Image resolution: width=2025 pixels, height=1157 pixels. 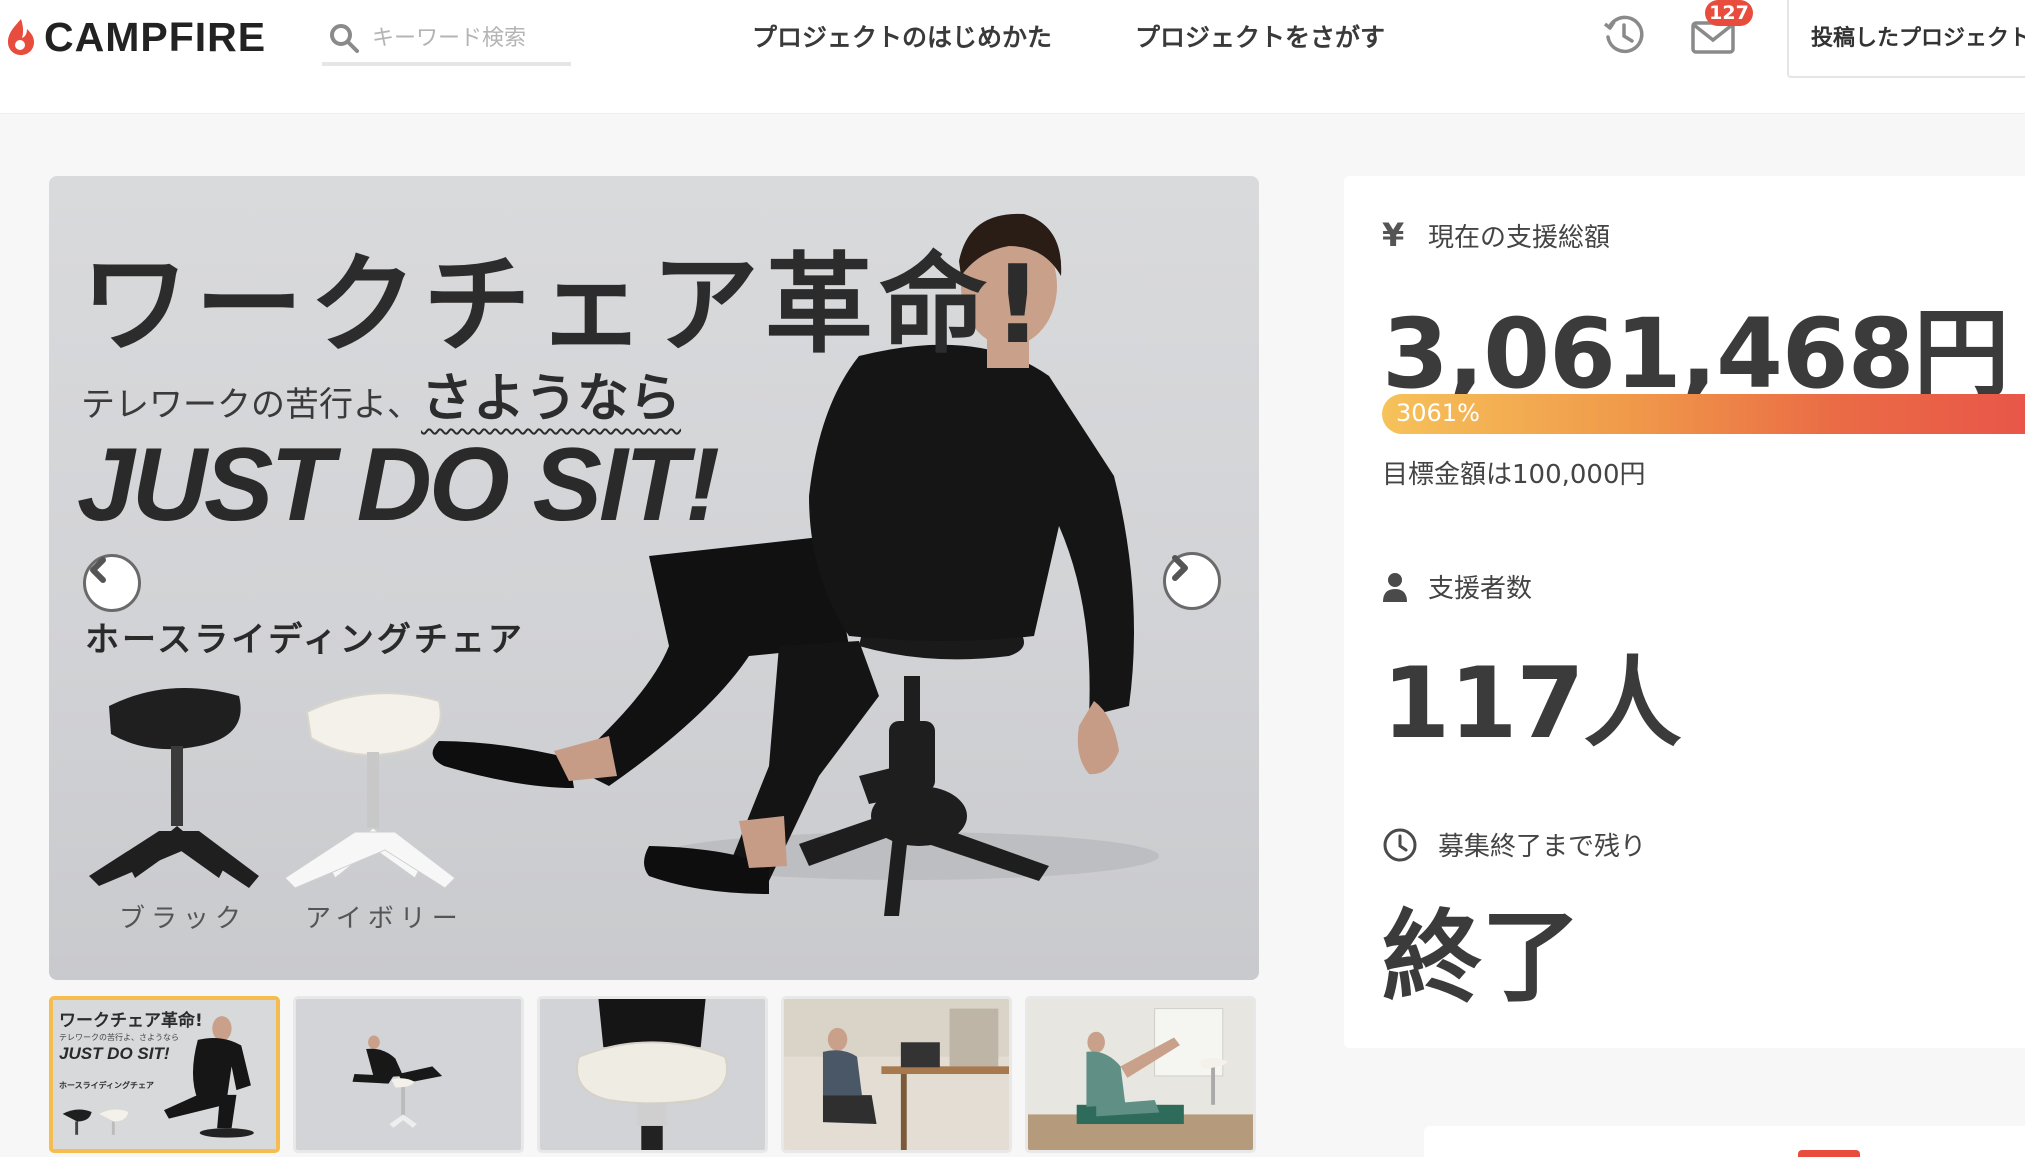 What do you see at coordinates (1542, 847) in the screenshot?
I see `remaining-time-label: 募集終了まで残り` at bounding box center [1542, 847].